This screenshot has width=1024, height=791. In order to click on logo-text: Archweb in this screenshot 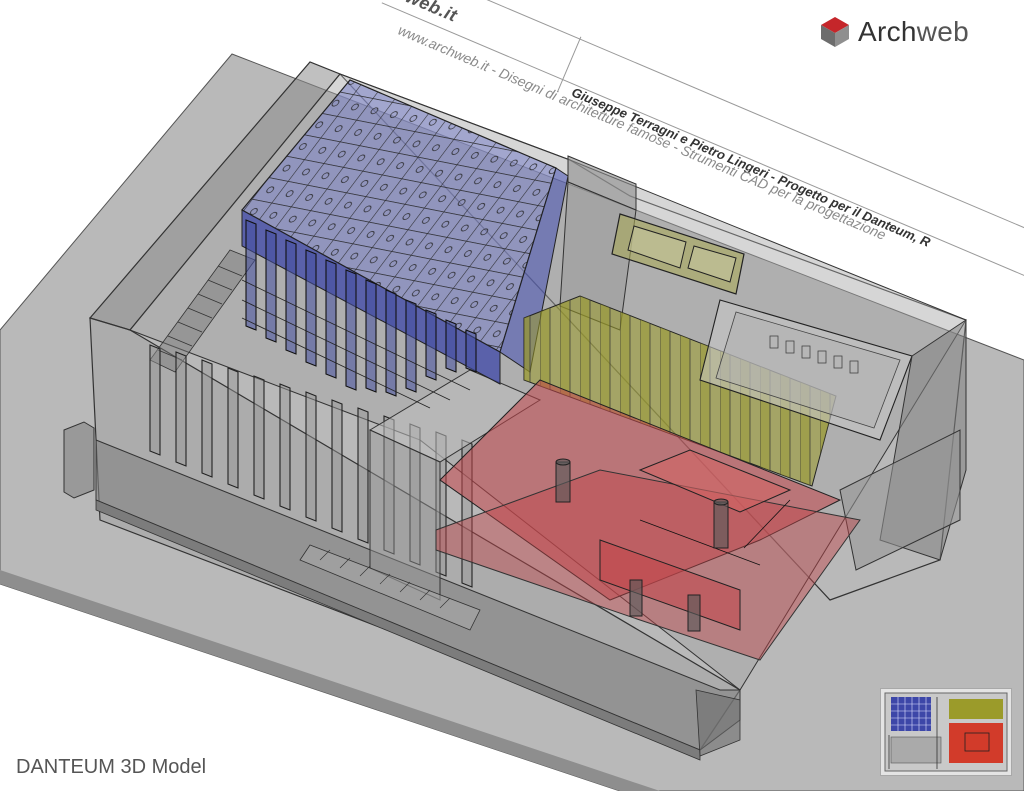, I will do `click(913, 32)`.